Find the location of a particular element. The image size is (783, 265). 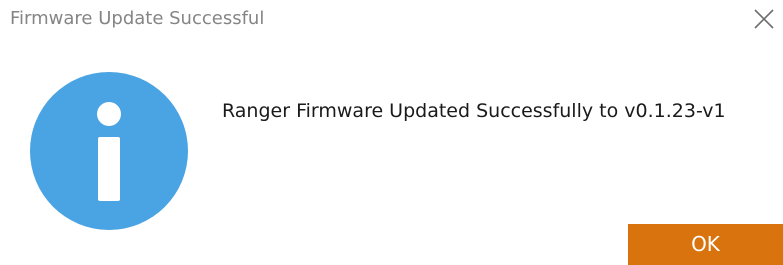

close-button is located at coordinates (764, 19).